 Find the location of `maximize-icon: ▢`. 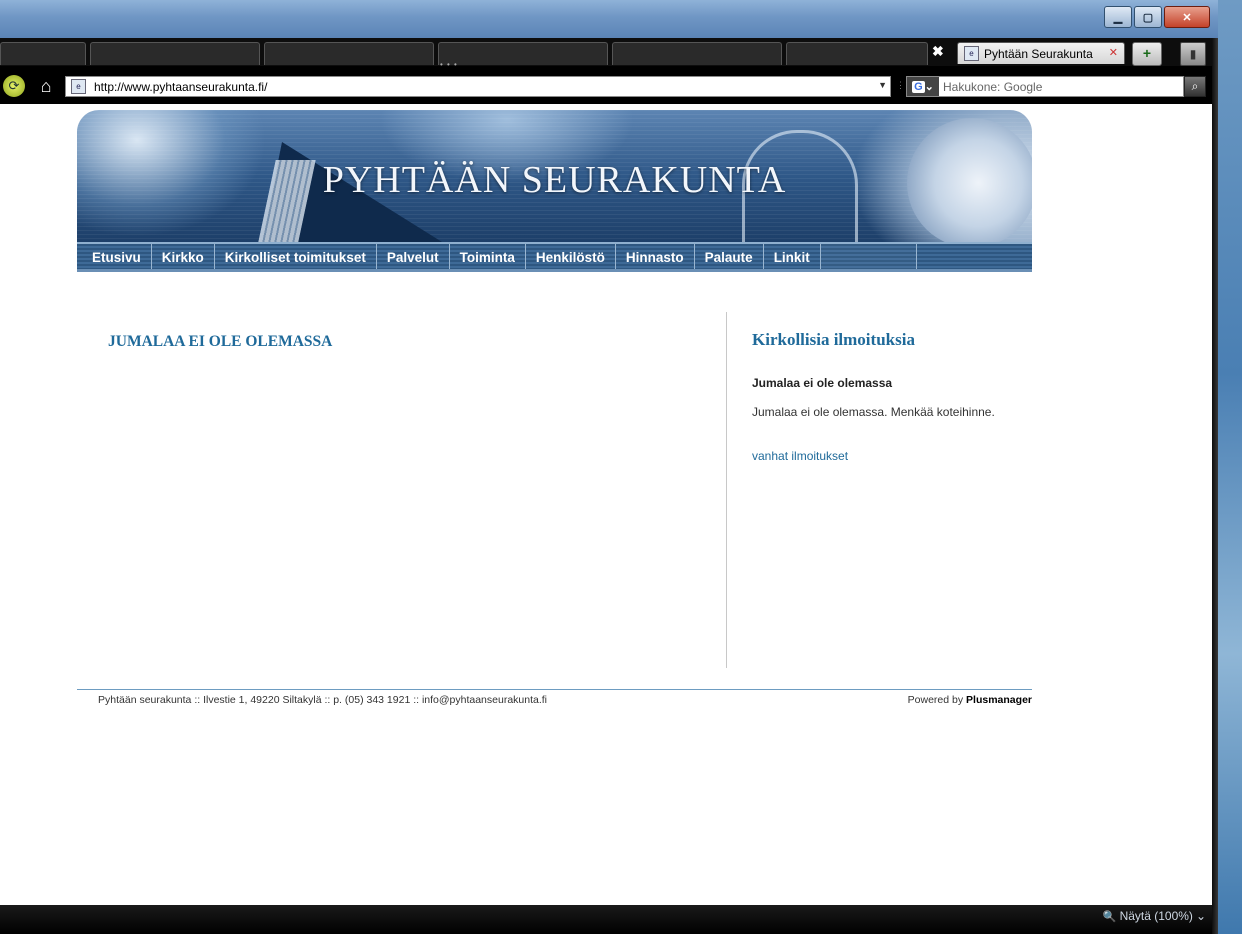

maximize-icon: ▢ is located at coordinates (1148, 17).